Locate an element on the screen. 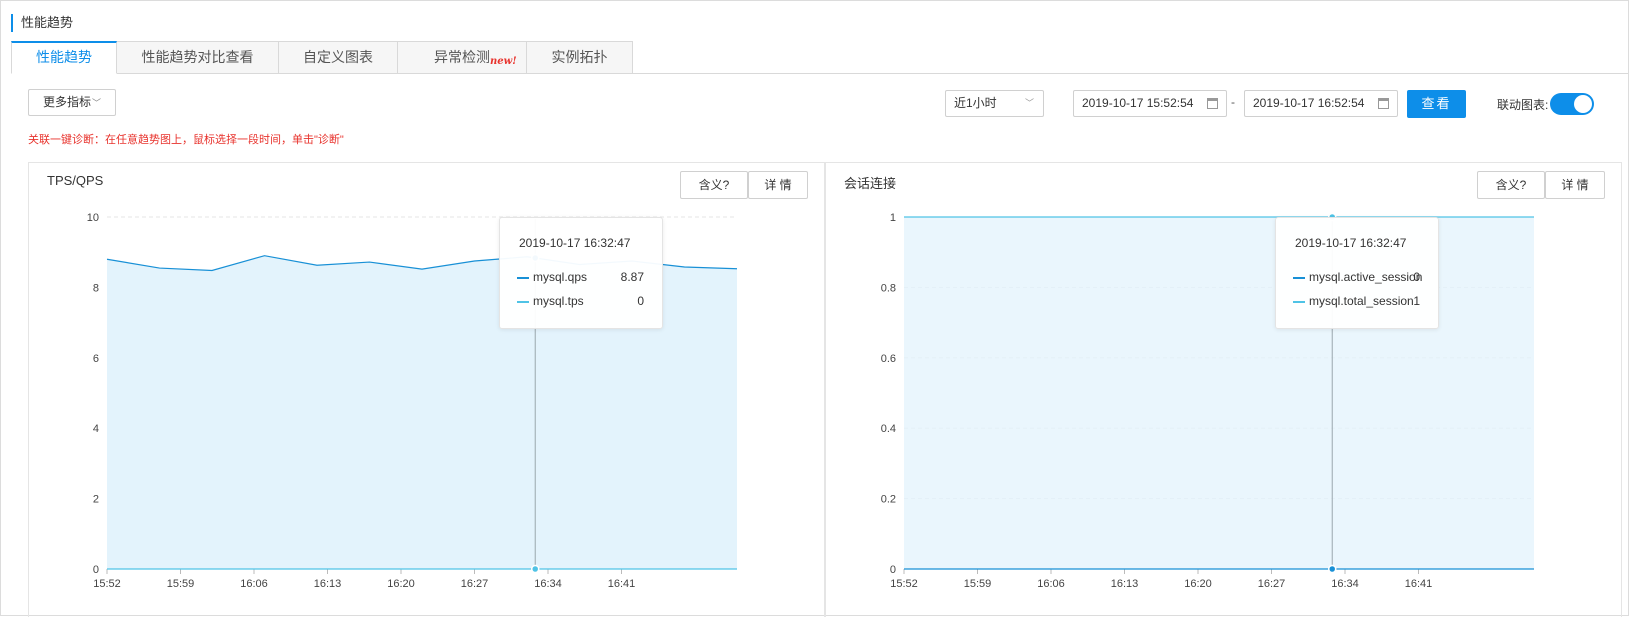  tab-custom-charts: 自定义图表 is located at coordinates (338, 57).